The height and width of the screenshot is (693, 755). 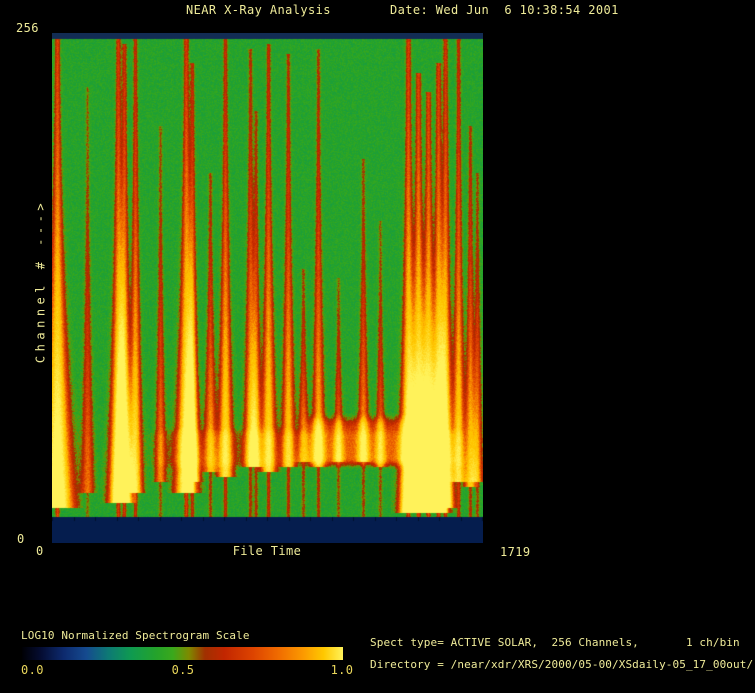 What do you see at coordinates (40, 281) in the screenshot?
I see `y-axis-title: Channel # --->` at bounding box center [40, 281].